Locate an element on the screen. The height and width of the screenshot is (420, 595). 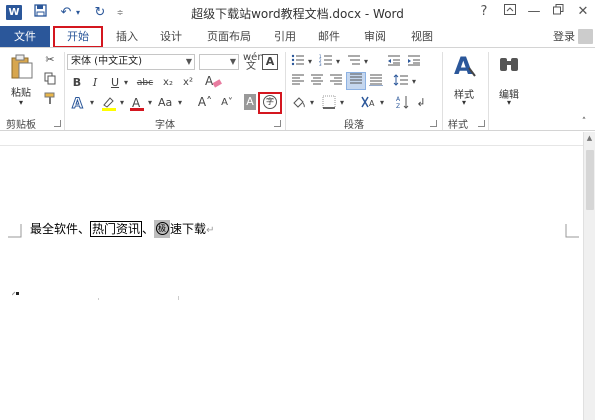
clipboard-launcher-icon is located at coordinates (57, 123).